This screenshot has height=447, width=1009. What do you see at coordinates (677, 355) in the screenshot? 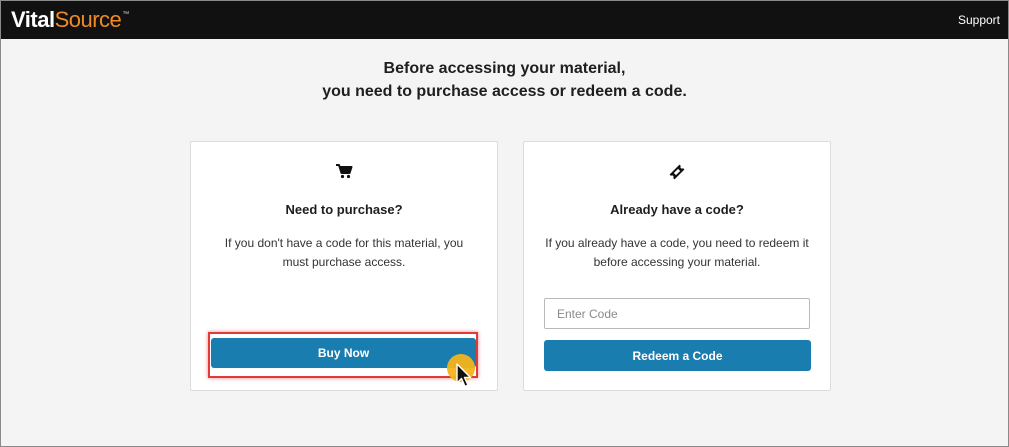
I see `redeem-code-button: Redeem a Code` at bounding box center [677, 355].